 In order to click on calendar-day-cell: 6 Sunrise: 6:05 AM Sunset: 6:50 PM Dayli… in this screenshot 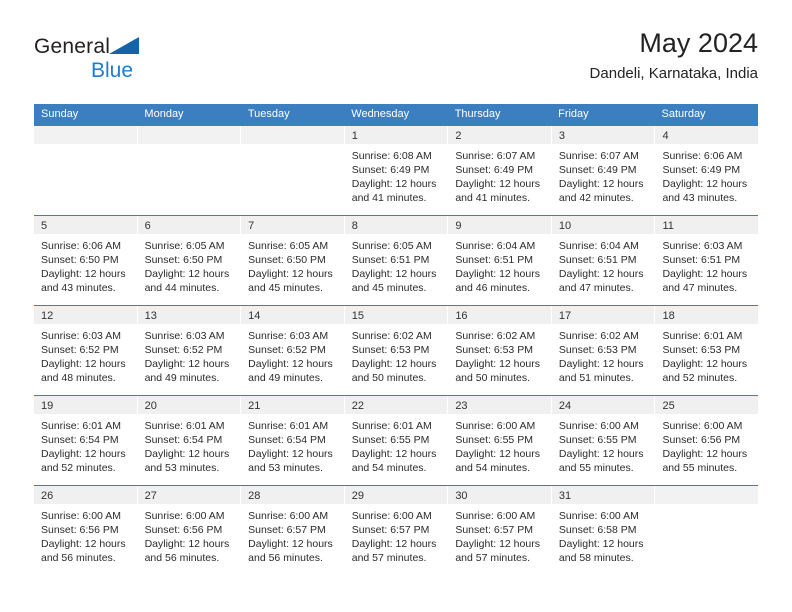, I will do `click(189, 260)`.